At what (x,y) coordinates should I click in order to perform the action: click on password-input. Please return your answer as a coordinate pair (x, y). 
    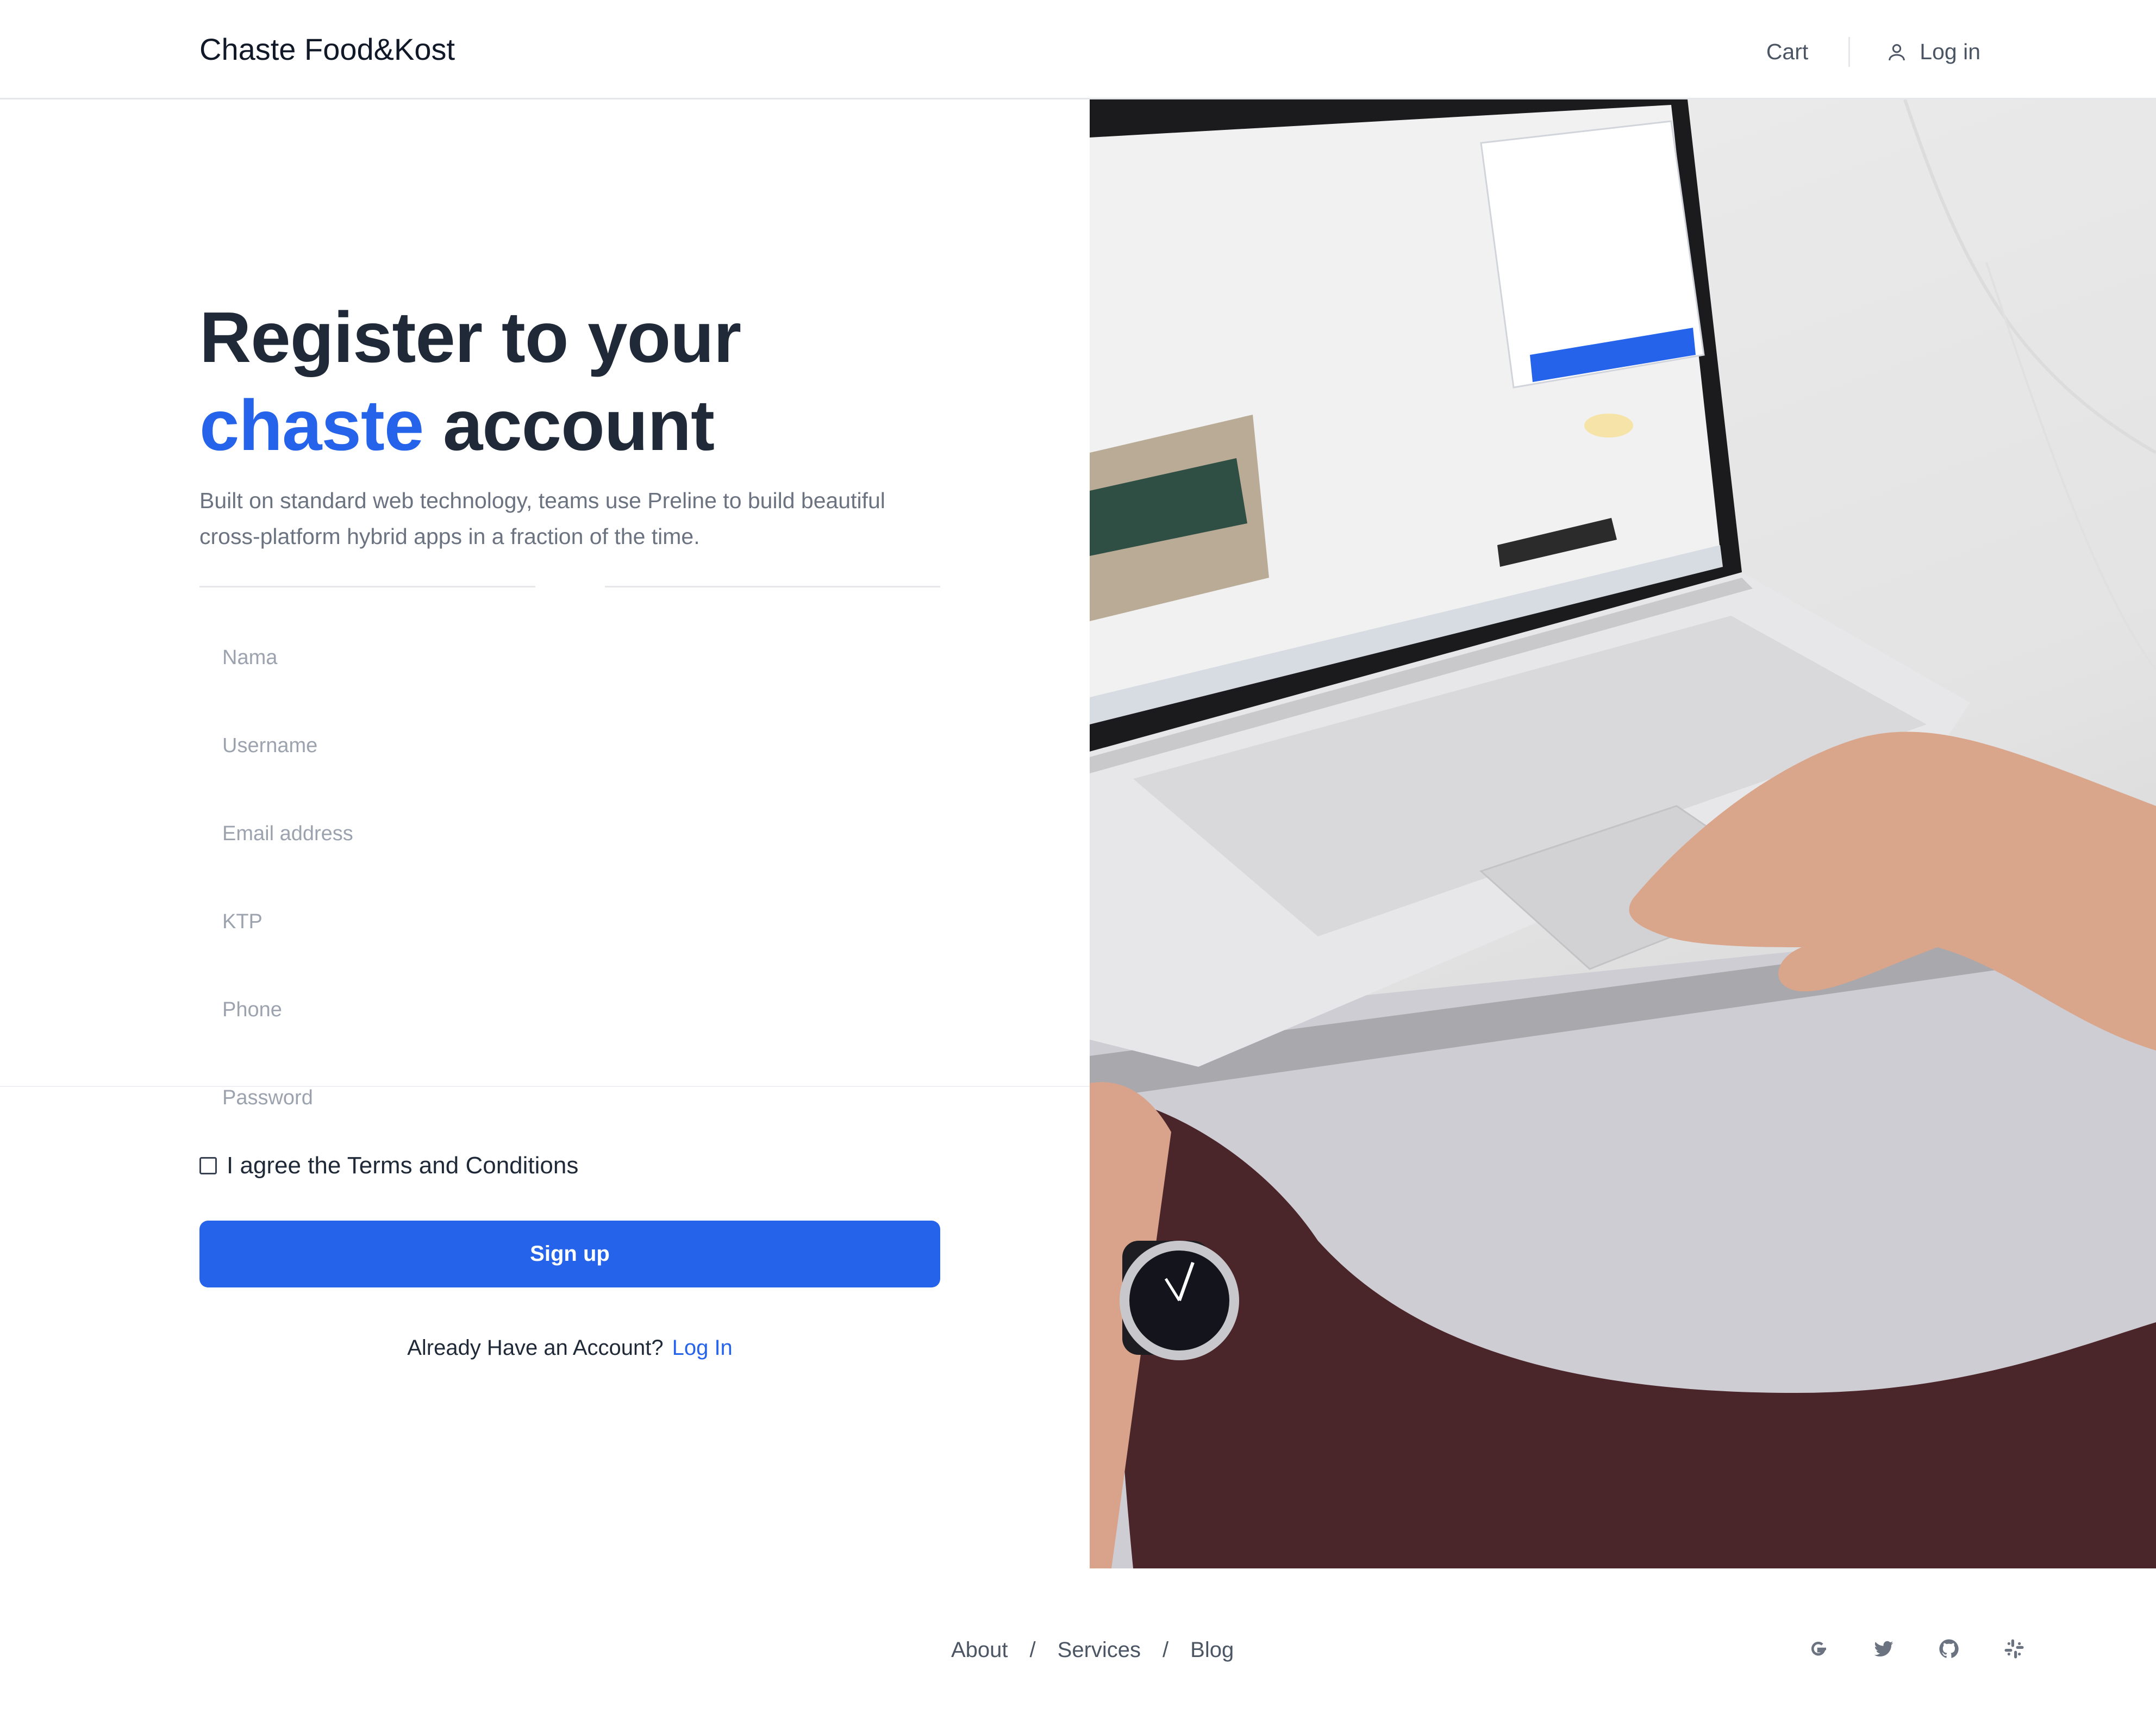
    Looking at the image, I should click on (569, 1097).